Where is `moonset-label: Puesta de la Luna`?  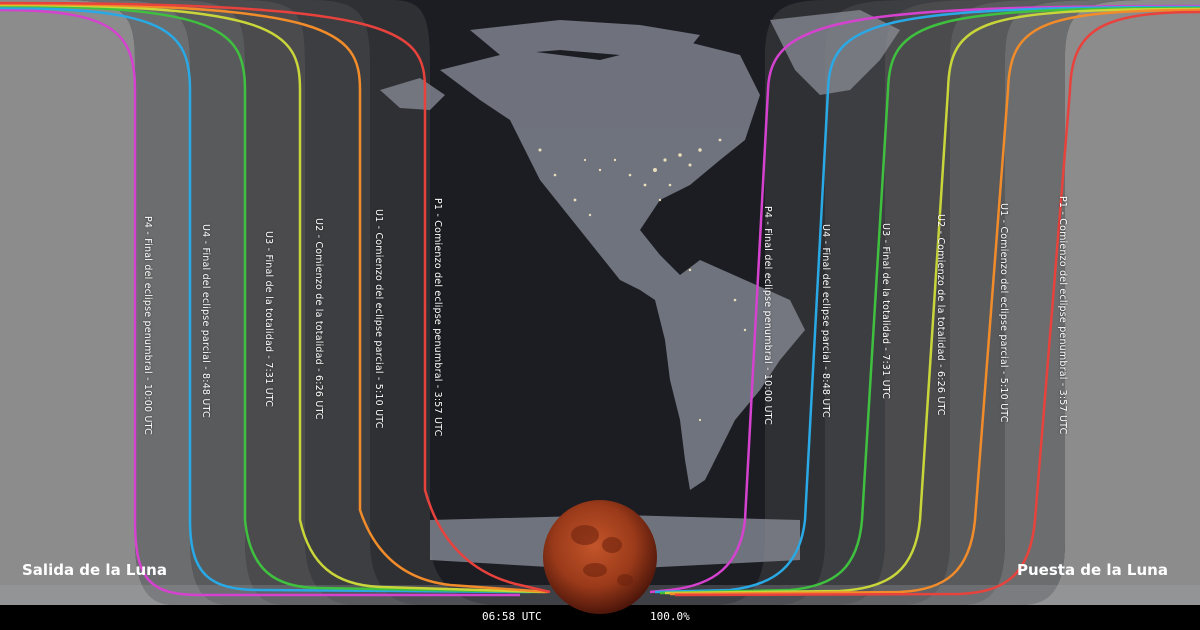
moonset-label: Puesta de la Luna is located at coordinates (1092, 570).